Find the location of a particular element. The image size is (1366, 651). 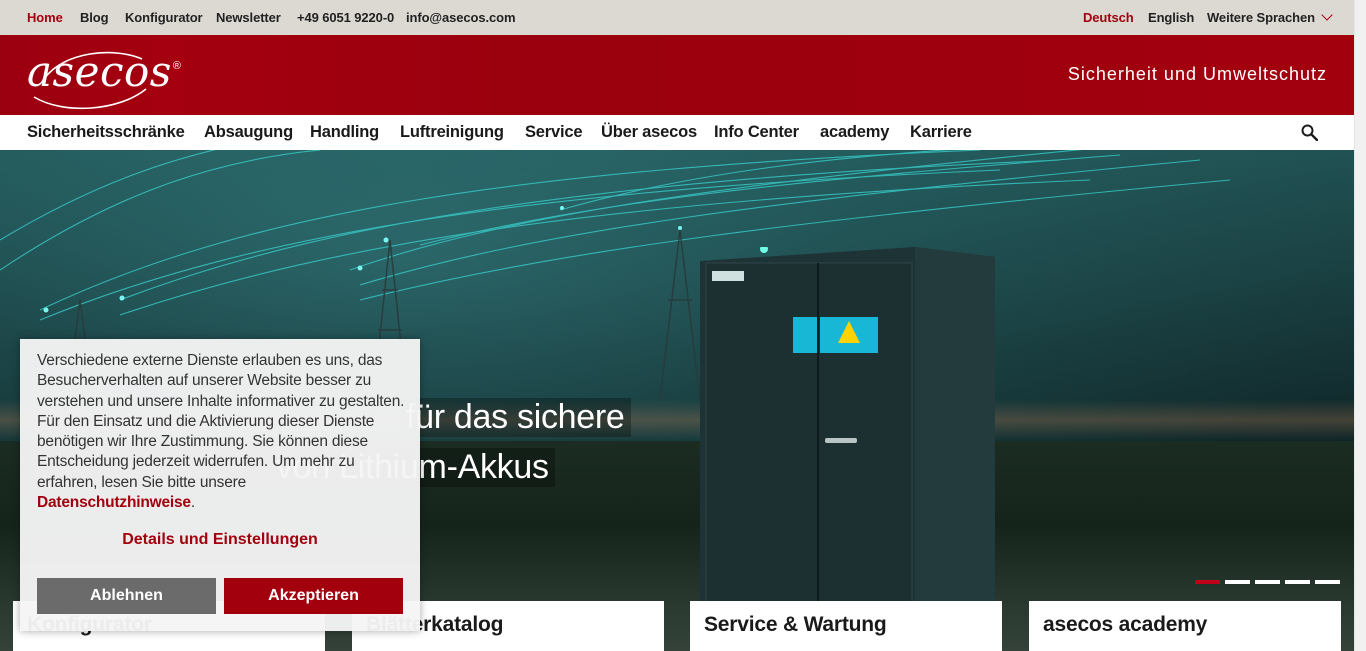

card-title: asecos academy is located at coordinates (1125, 624).